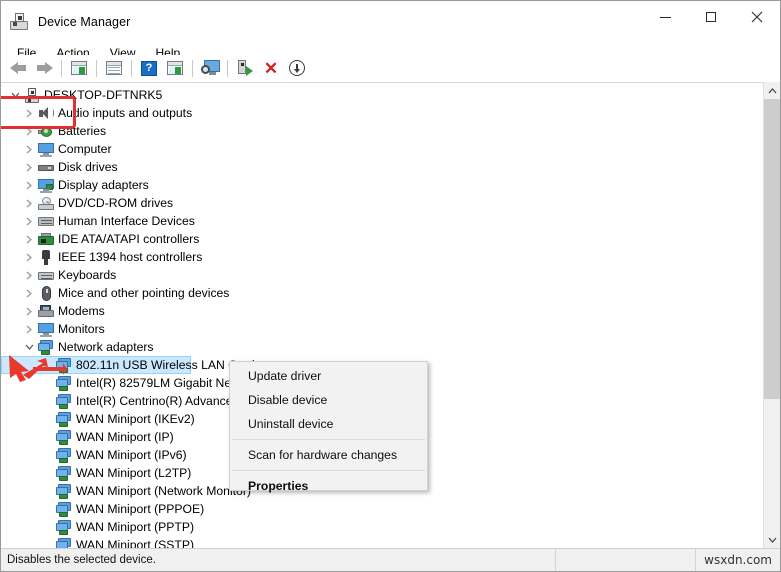  Describe the element at coordinates (125, 437) in the screenshot. I see `tree-item-label: WAN Miniport (IP)` at that location.